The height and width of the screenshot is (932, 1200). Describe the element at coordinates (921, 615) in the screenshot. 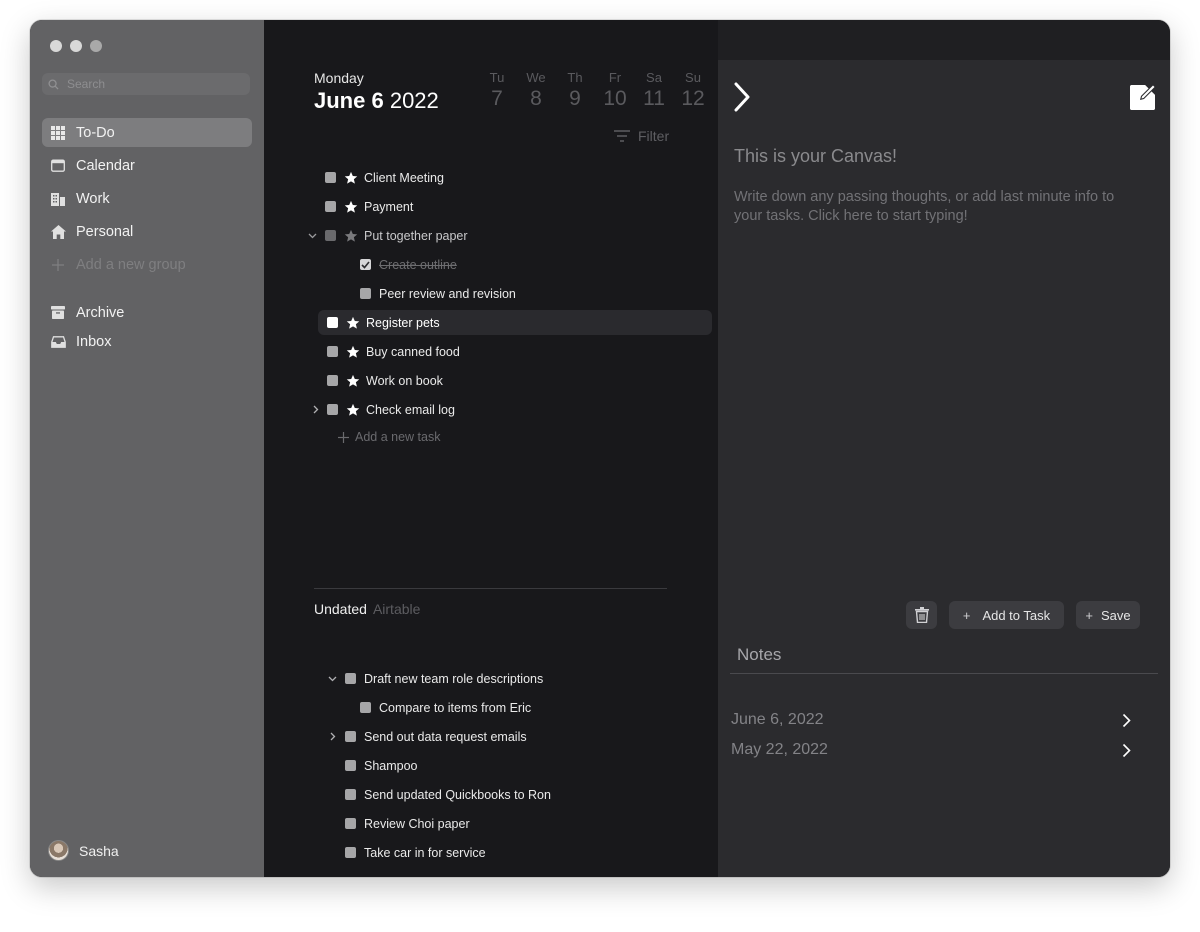

I see `delete-button` at that location.